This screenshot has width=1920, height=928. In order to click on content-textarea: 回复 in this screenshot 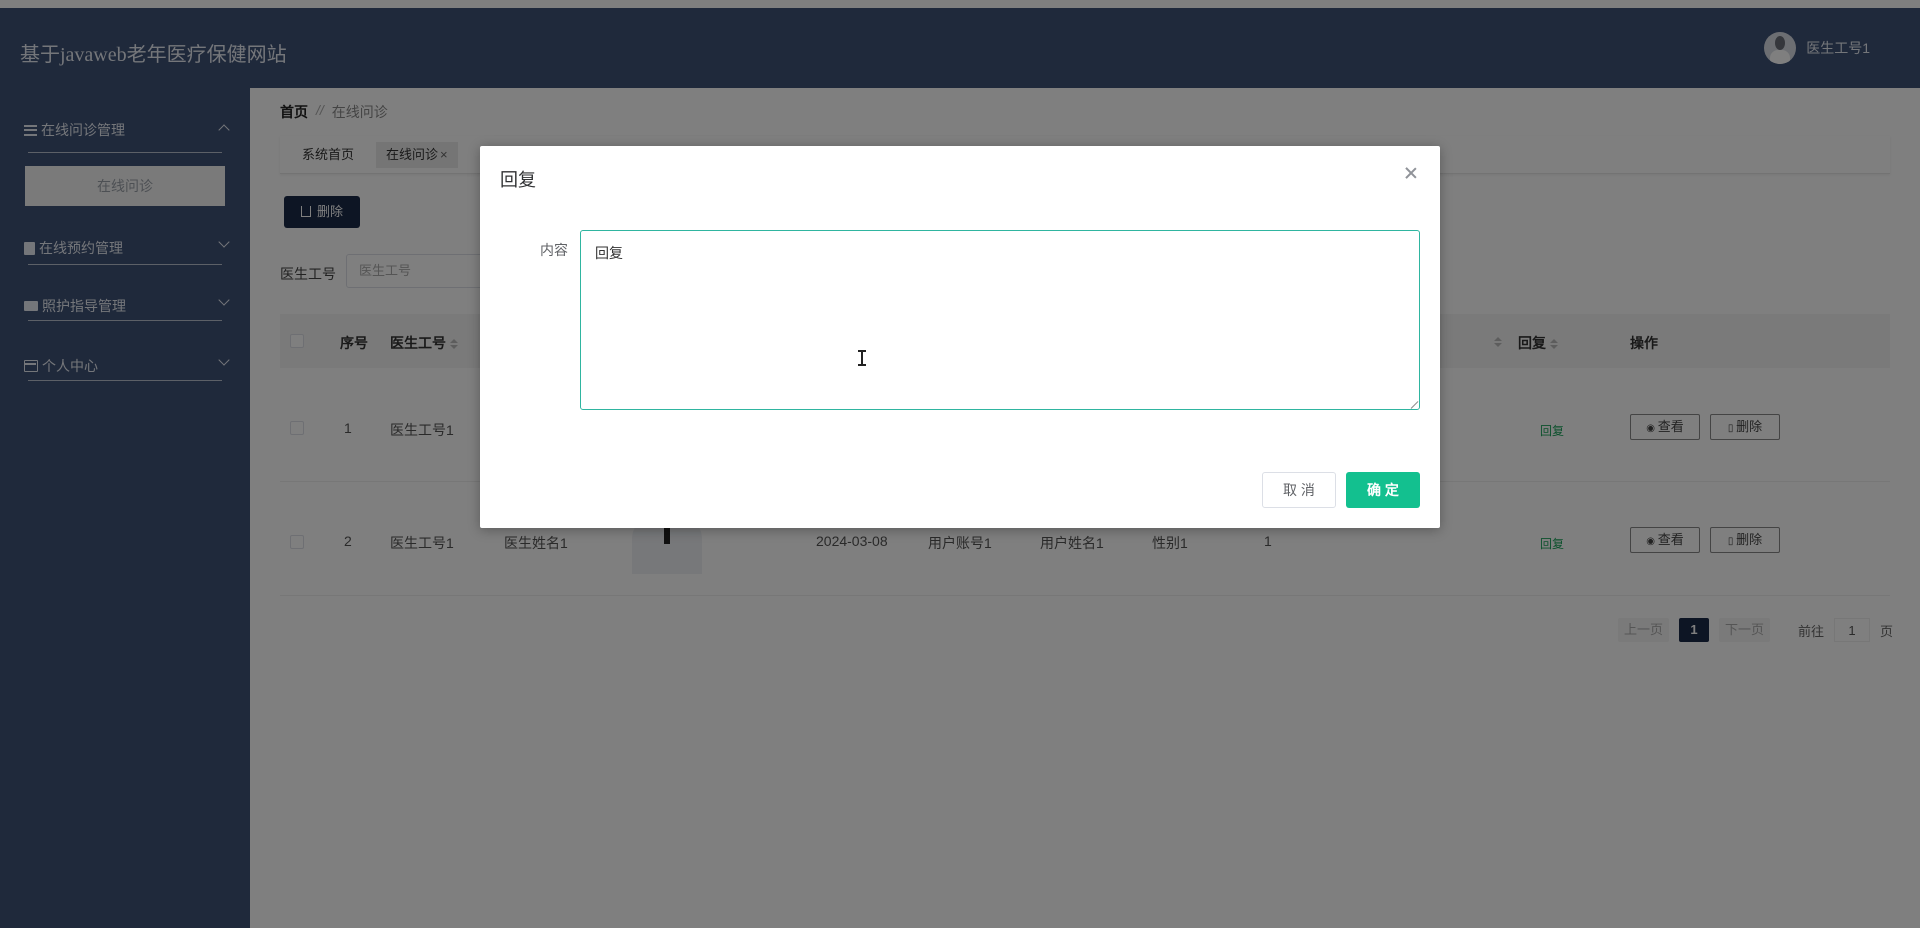, I will do `click(1000, 320)`.